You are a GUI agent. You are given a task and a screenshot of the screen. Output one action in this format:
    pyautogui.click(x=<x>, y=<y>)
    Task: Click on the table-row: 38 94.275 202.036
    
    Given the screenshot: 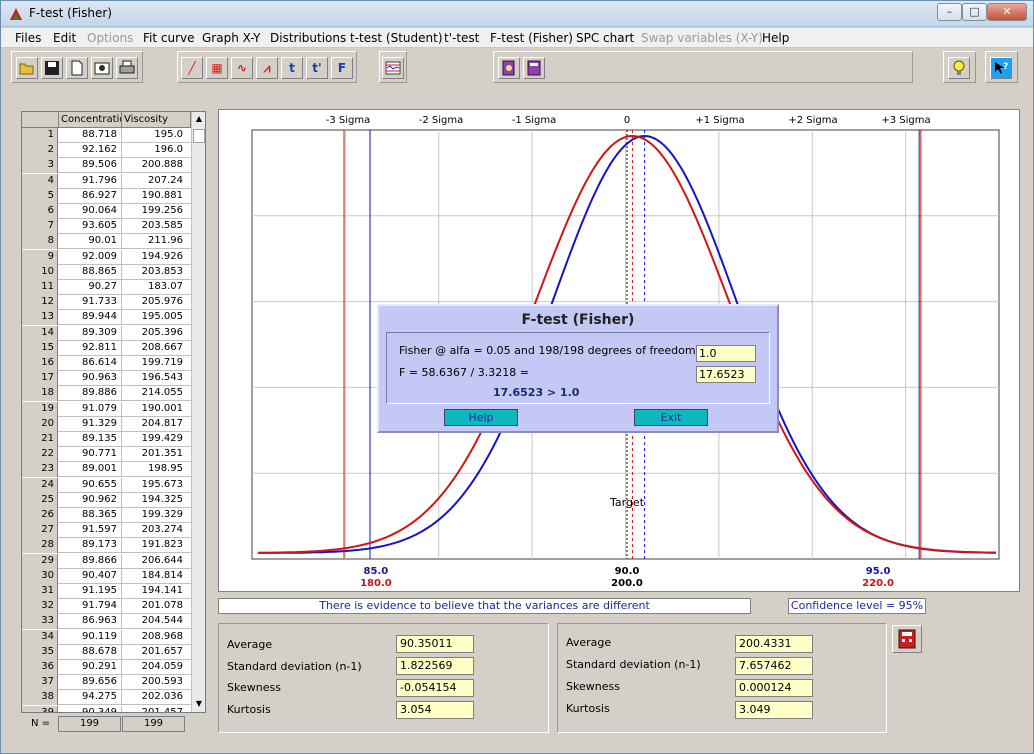 What is the action you would take?
    pyautogui.click(x=107, y=698)
    